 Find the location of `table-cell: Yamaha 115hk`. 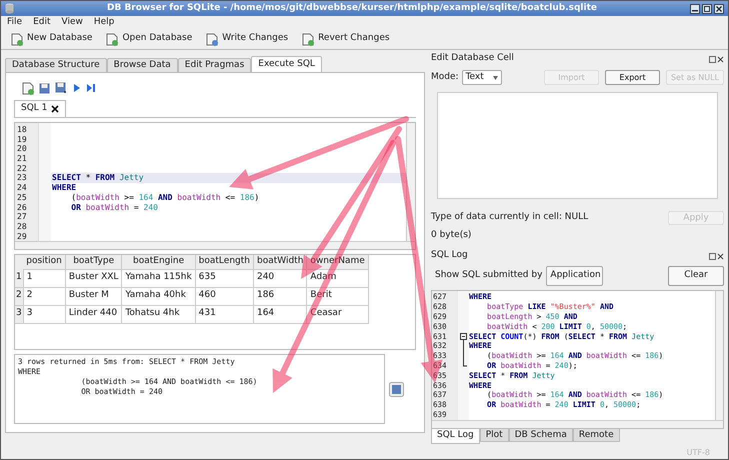

table-cell: Yamaha 115hk is located at coordinates (159, 278).